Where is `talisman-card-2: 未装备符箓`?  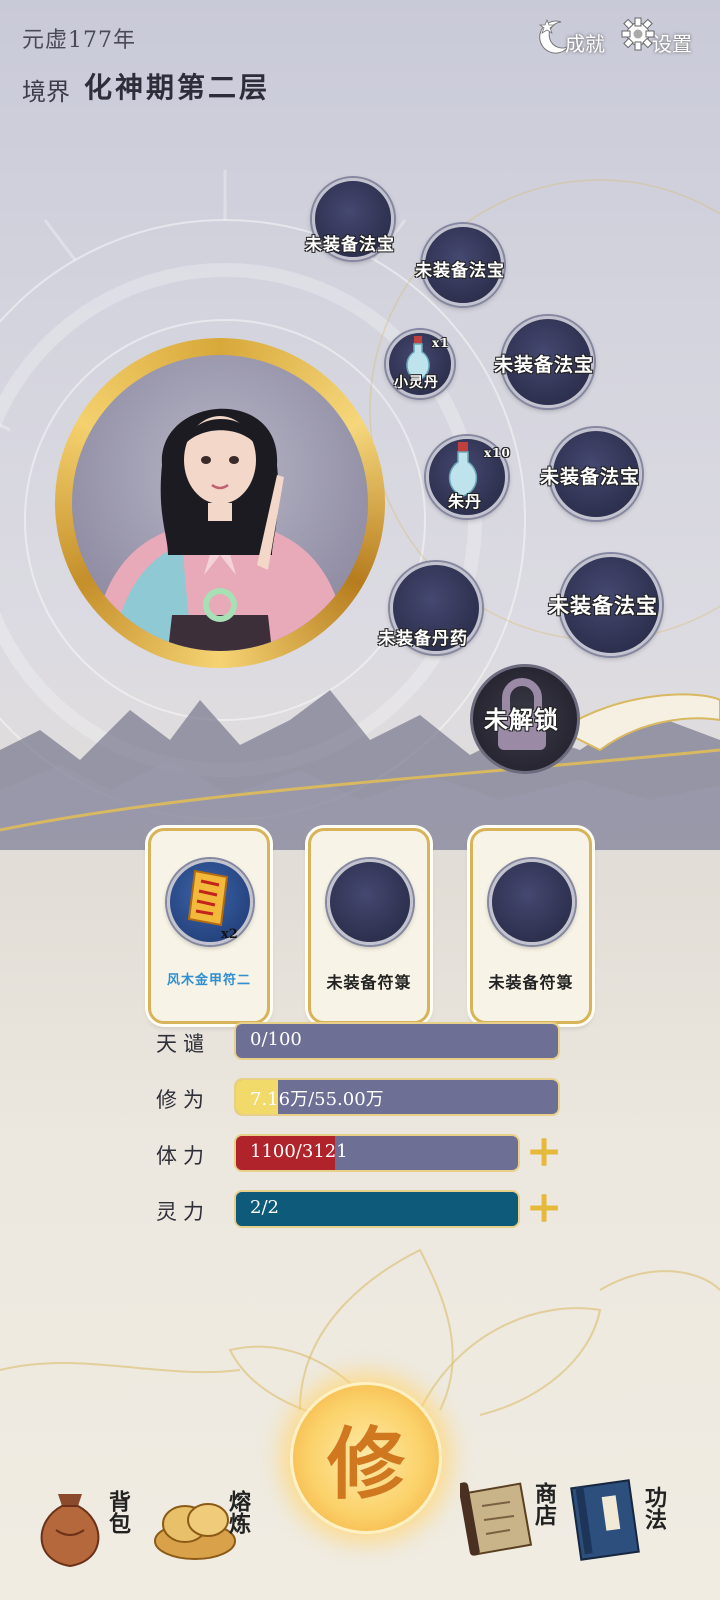 talisman-card-2: 未装备符箓 is located at coordinates (369, 926).